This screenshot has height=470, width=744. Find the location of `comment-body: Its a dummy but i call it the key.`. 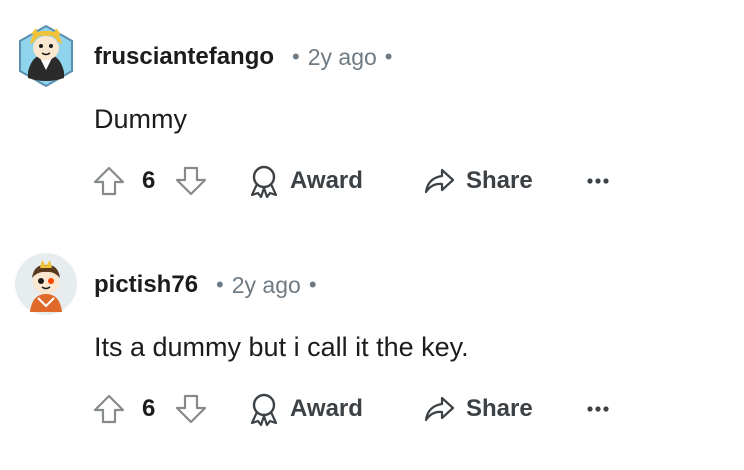

comment-body: Its a dummy but i call it the key. is located at coordinates (281, 347).